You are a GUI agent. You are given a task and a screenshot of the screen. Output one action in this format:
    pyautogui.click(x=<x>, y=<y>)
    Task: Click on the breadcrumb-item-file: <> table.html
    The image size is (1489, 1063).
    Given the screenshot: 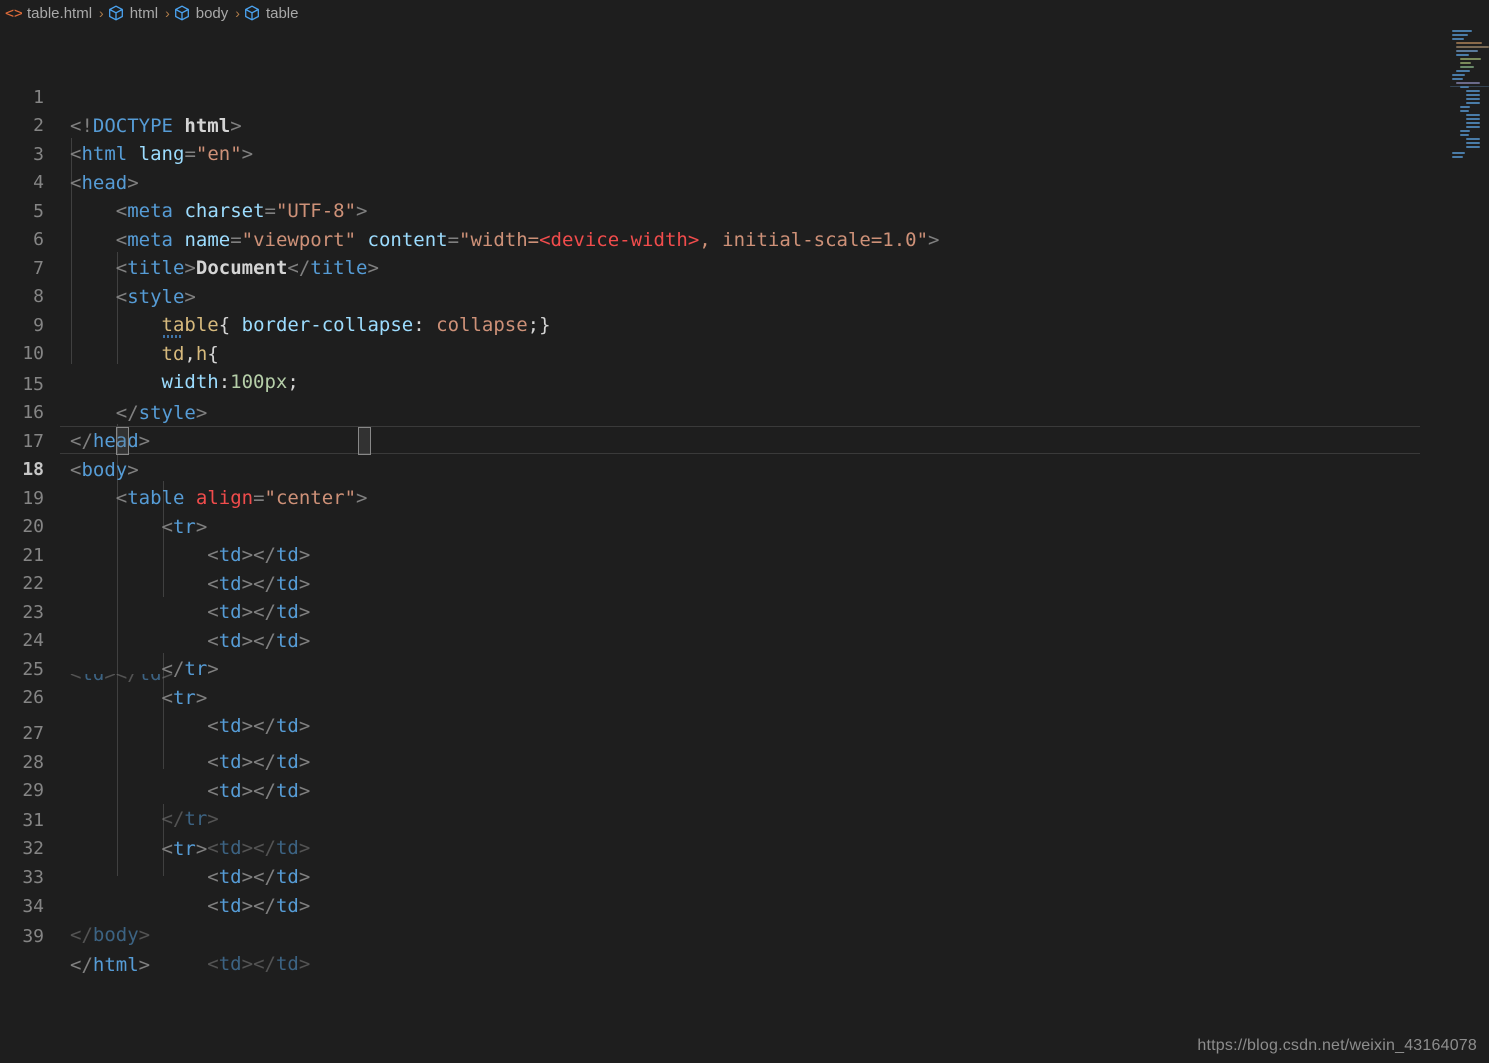 What is the action you would take?
    pyautogui.click(x=50, y=13)
    